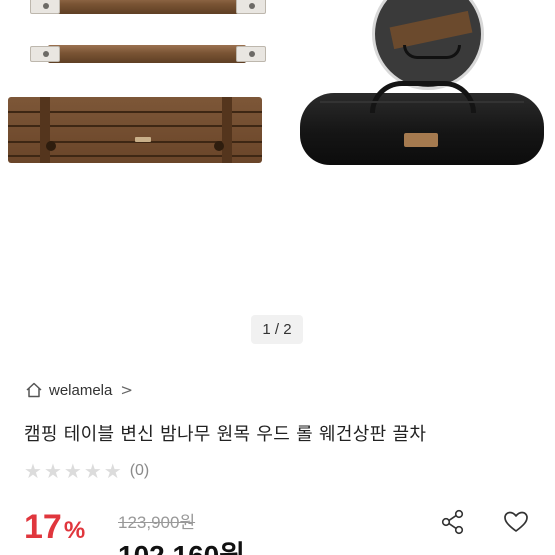 The height and width of the screenshot is (555, 555). What do you see at coordinates (181, 544) in the screenshot?
I see `sale-price: 102,160원` at bounding box center [181, 544].